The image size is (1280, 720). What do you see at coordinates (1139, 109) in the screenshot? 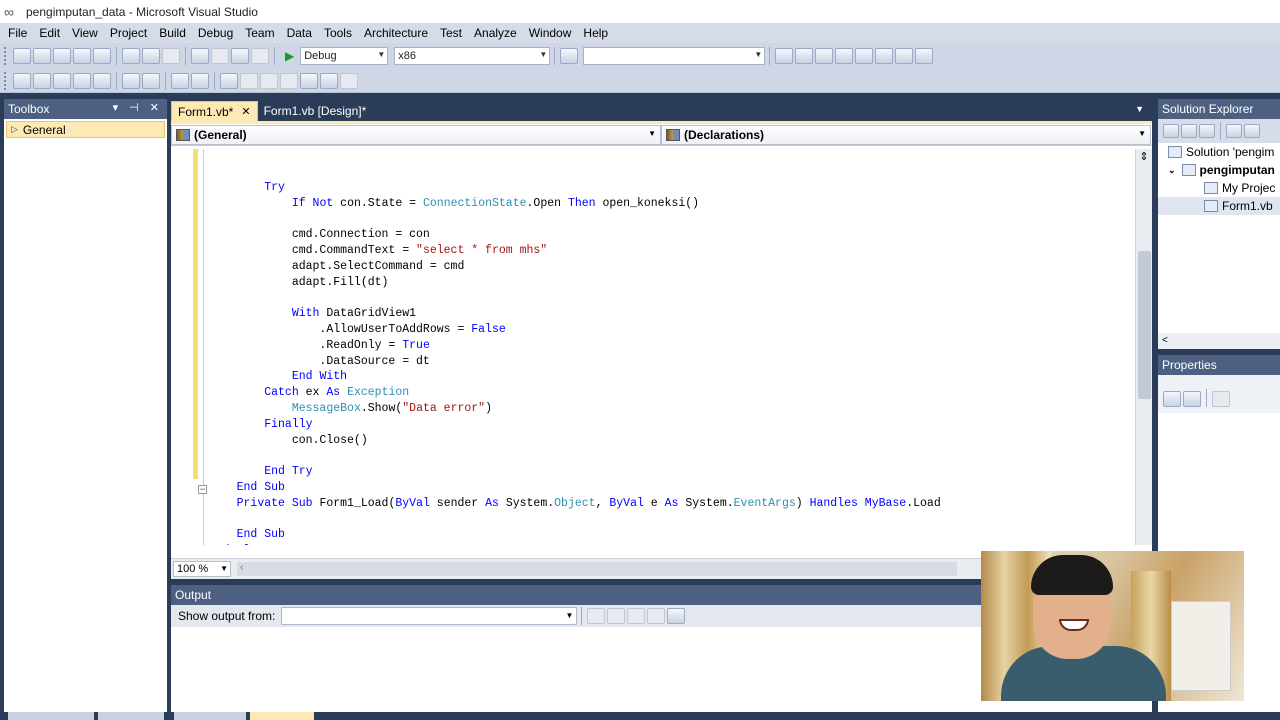
I see `chevron-down-icon: ▼` at bounding box center [1139, 109].